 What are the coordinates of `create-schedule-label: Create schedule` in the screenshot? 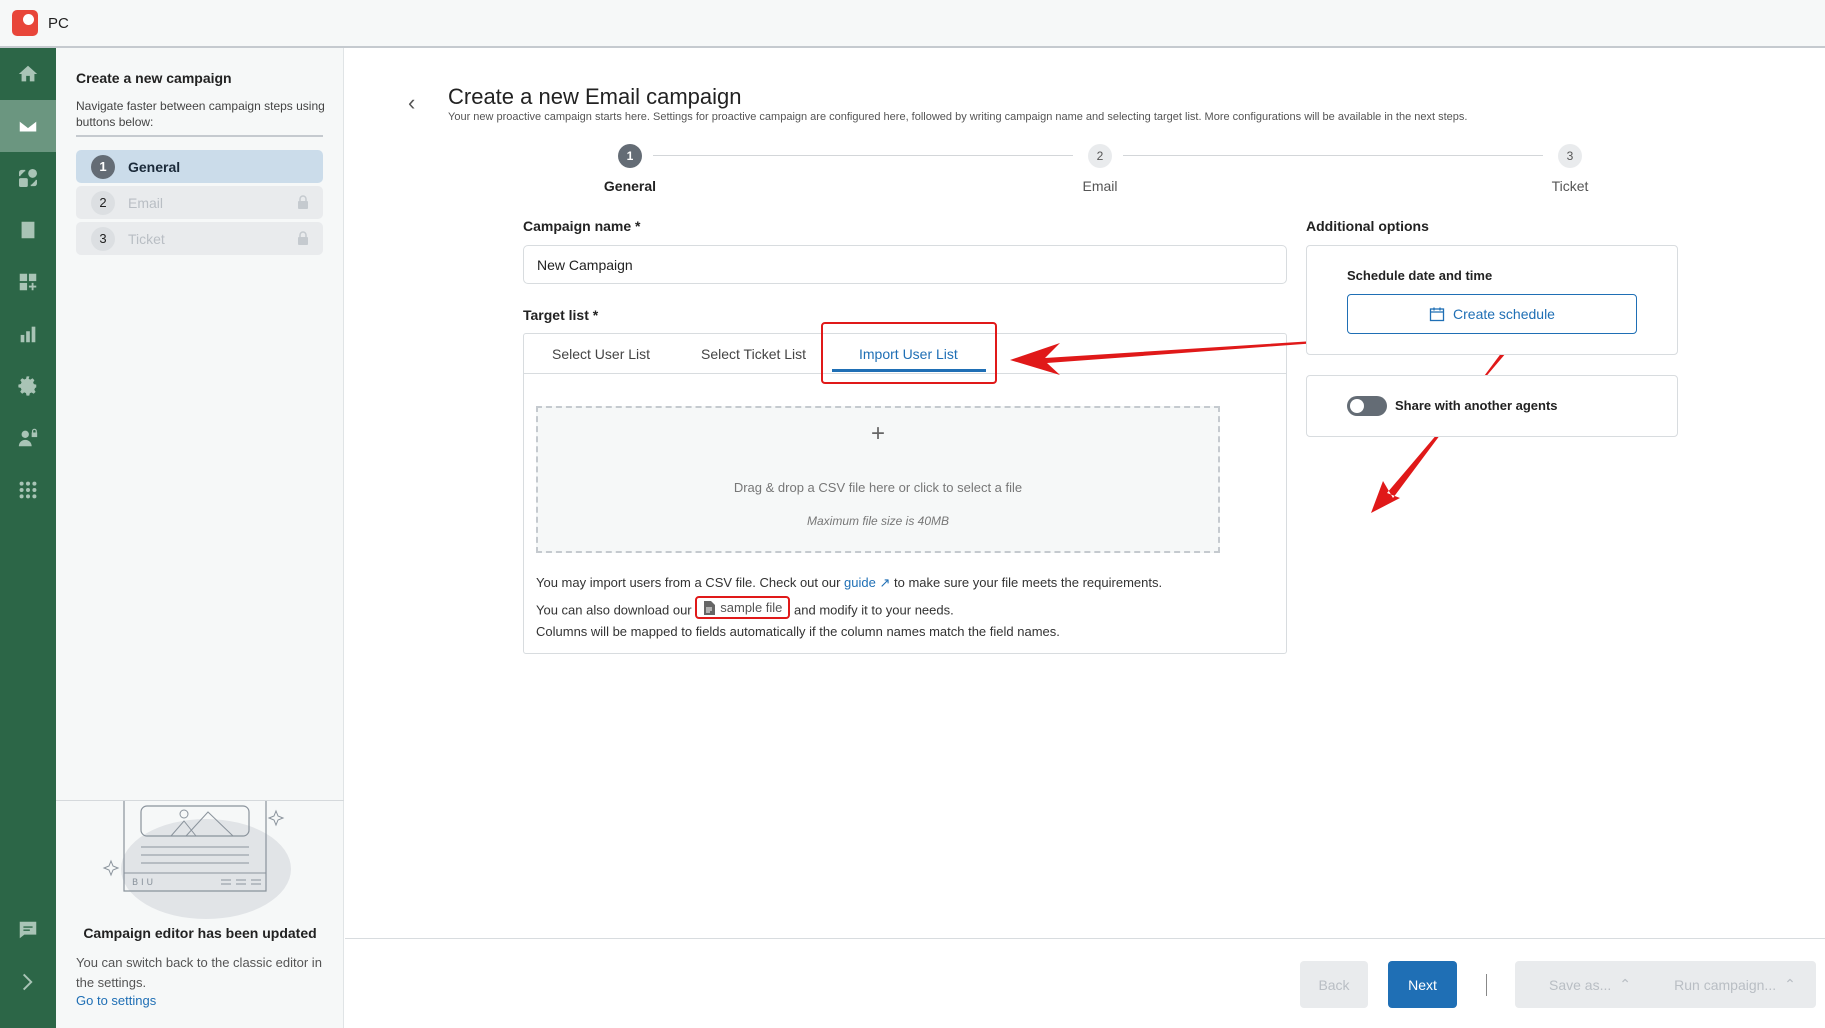 It's located at (1504, 314).